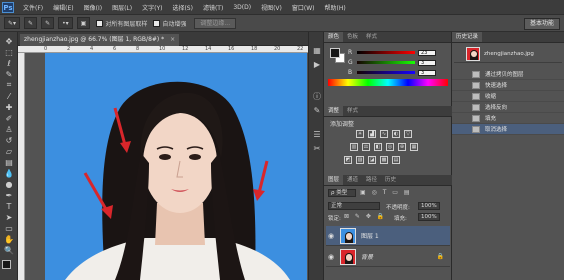  Describe the element at coordinates (48, 23) in the screenshot. I see `add-selection-icon: ✎` at that location.